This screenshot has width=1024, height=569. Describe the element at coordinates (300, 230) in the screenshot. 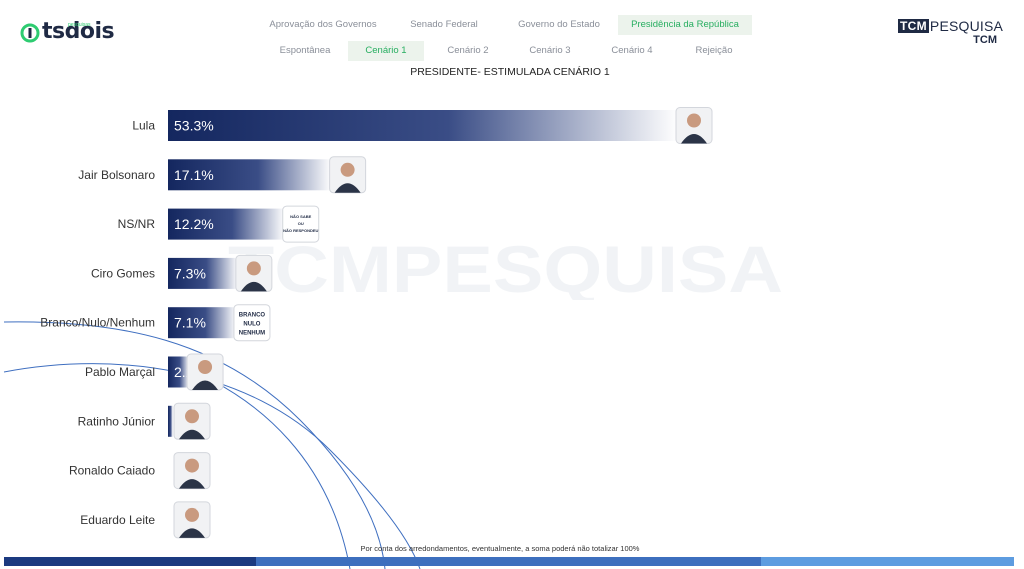

I see `badge-text: NÃO RESPONDEU` at that location.